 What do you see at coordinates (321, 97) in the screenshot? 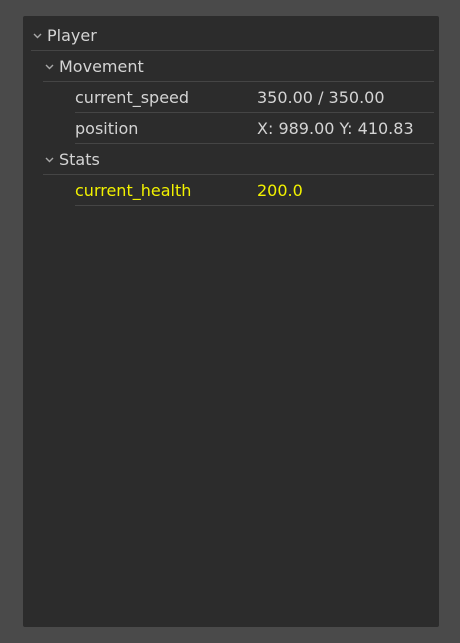
I see `property-value: 350.00 / 350.00` at bounding box center [321, 97].